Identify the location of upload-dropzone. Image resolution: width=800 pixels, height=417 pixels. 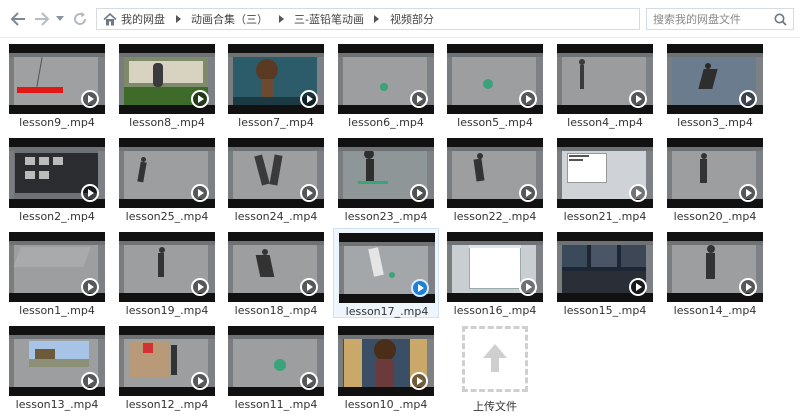
(495, 359).